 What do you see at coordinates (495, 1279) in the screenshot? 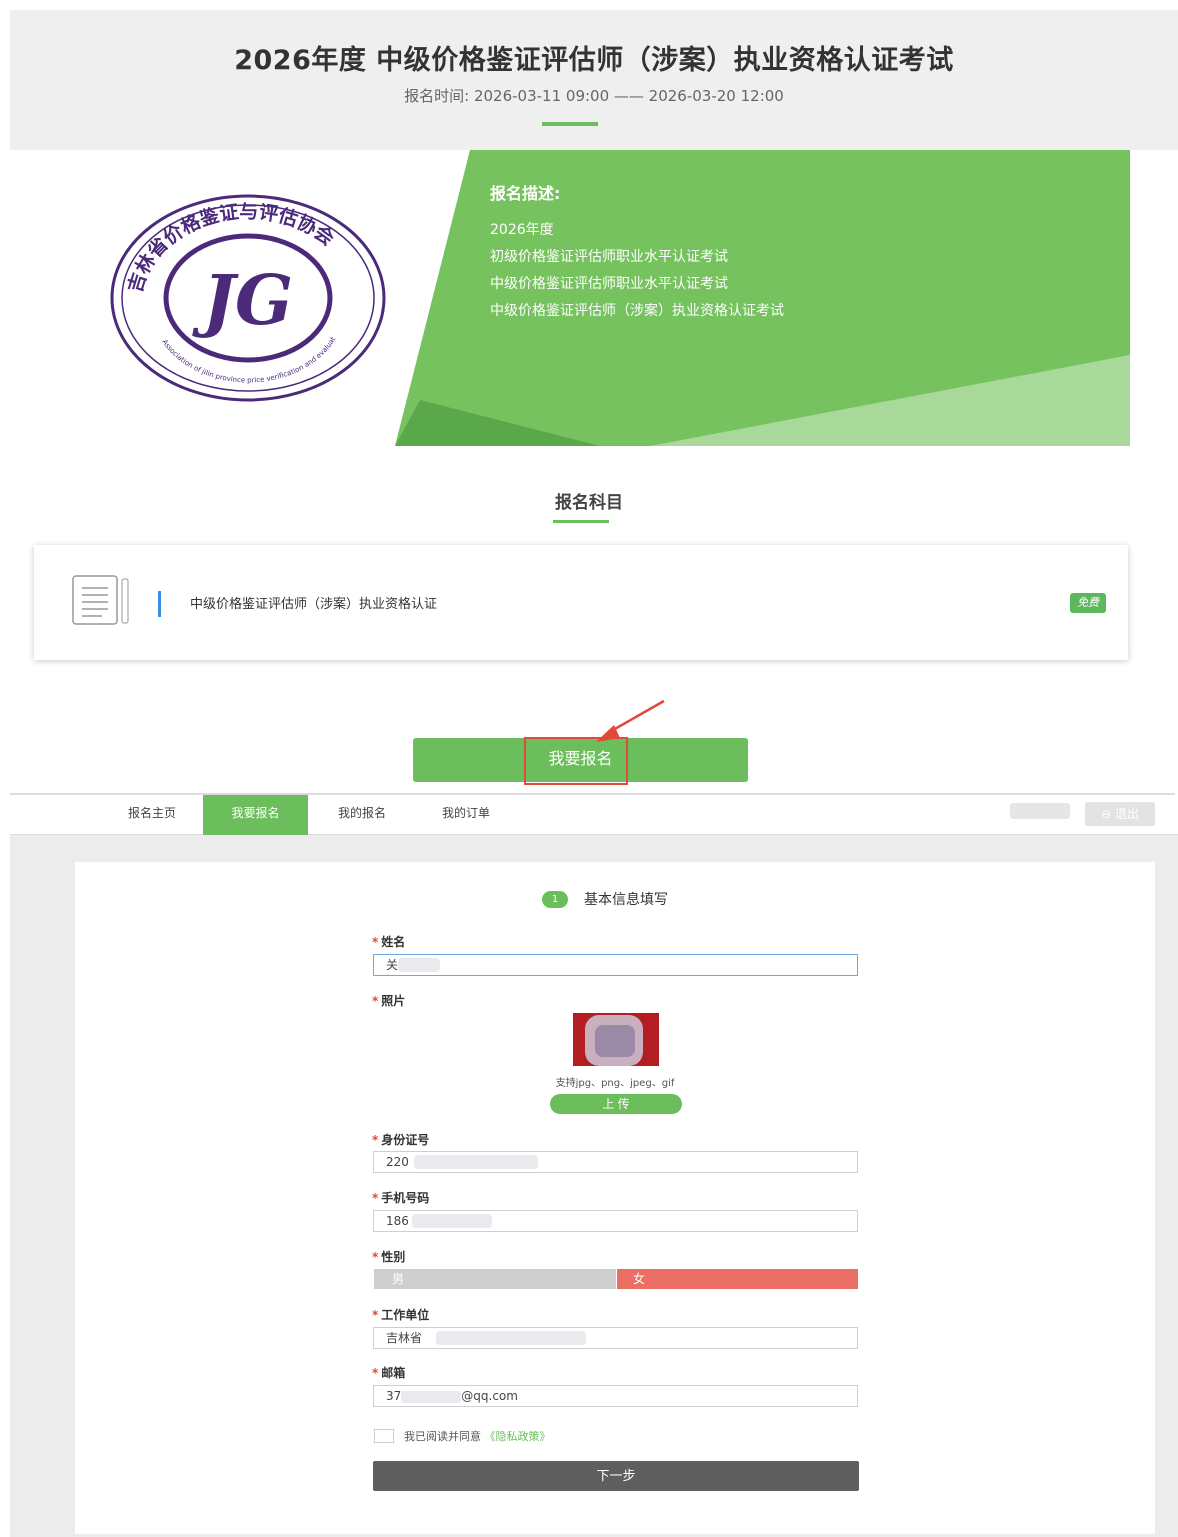
I see `gender-male-option: 男` at bounding box center [495, 1279].